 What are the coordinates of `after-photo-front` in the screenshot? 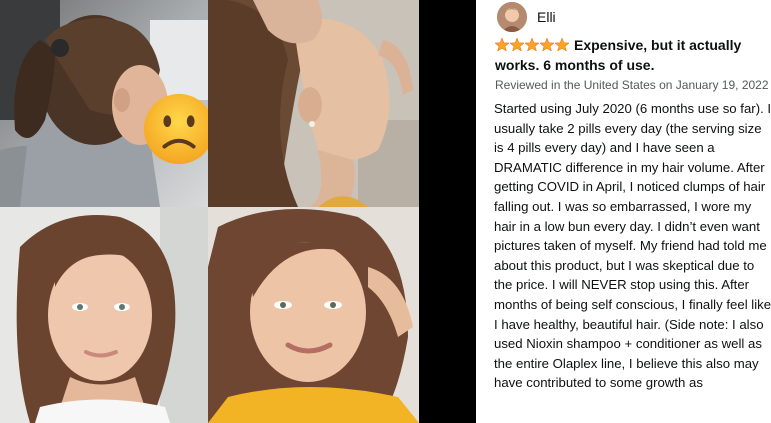 It's located at (104, 315).